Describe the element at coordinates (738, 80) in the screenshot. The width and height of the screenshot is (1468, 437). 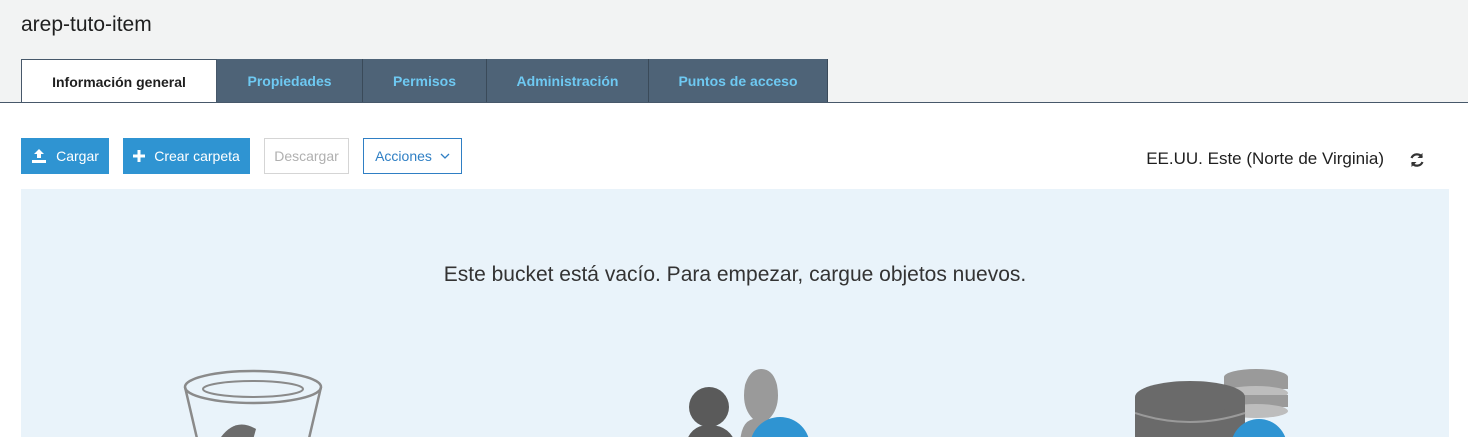
I see `tab-access-points: Puntos de acceso` at that location.